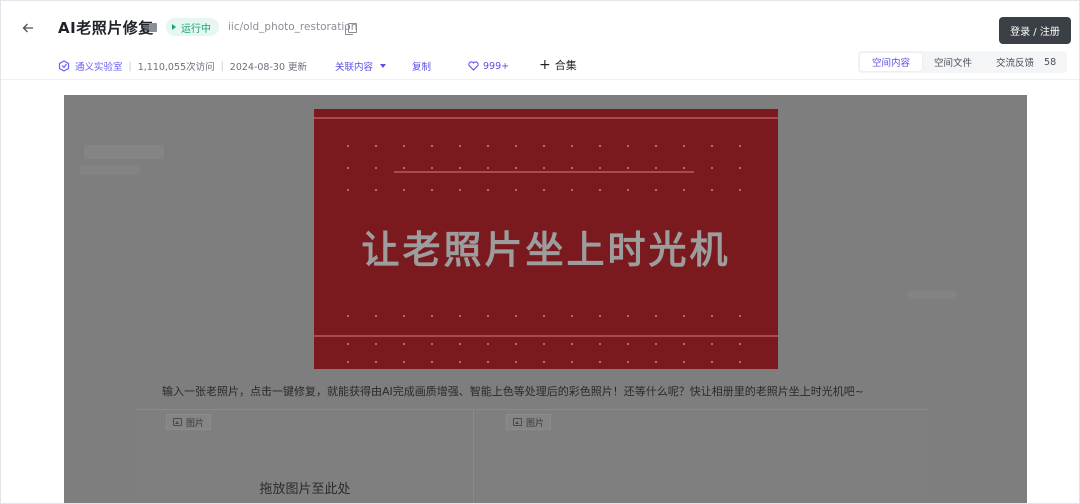 Image resolution: width=1080 pixels, height=504 pixels. I want to click on space-tabs: 空间内容 空间文件 交流反馈 58, so click(962, 62).